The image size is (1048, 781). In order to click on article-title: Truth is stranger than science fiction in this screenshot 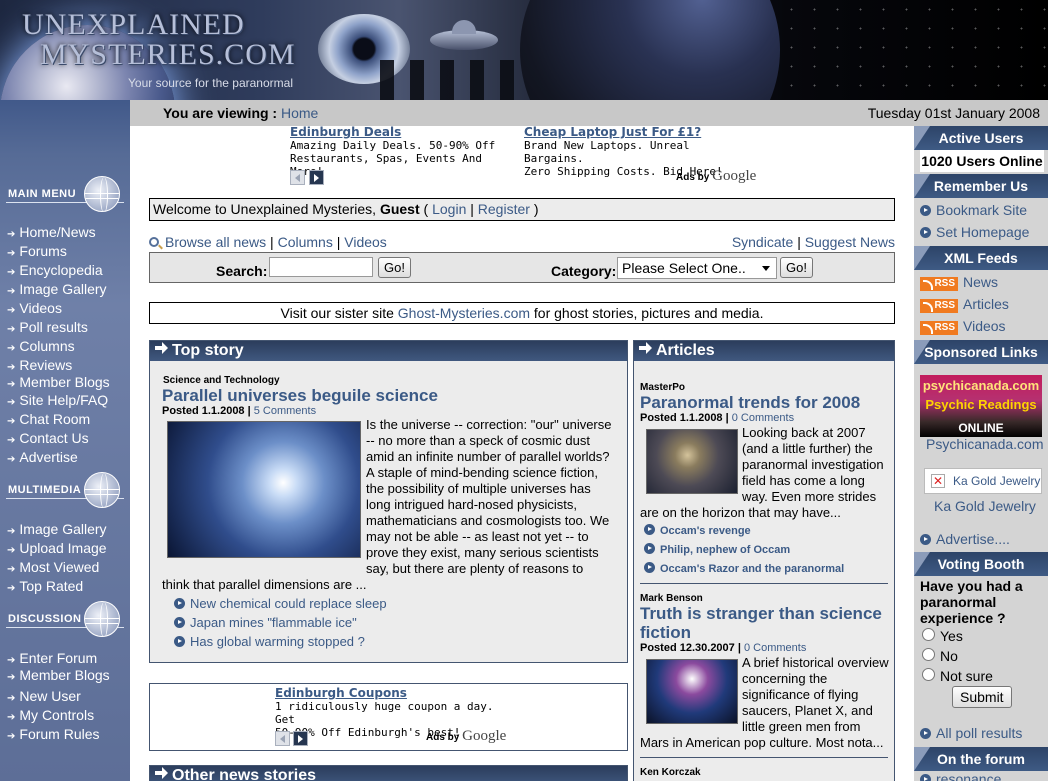, I will do `click(761, 623)`.